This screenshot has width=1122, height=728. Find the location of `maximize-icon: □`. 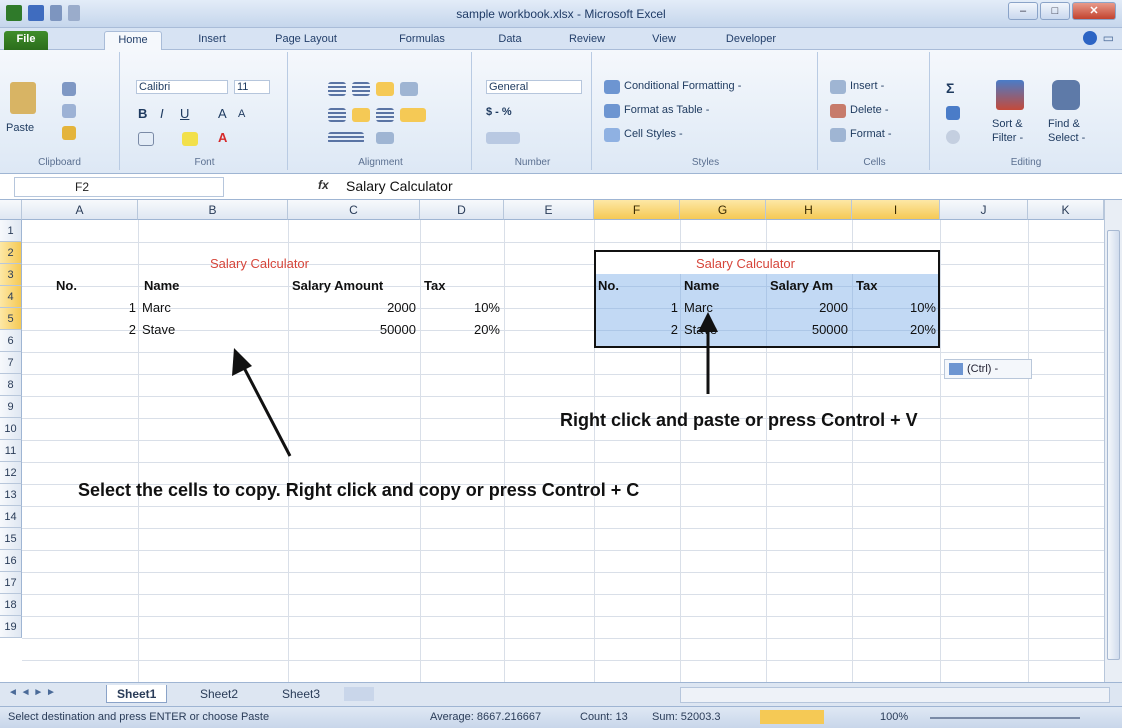

maximize-icon: □ is located at coordinates (1055, 11).